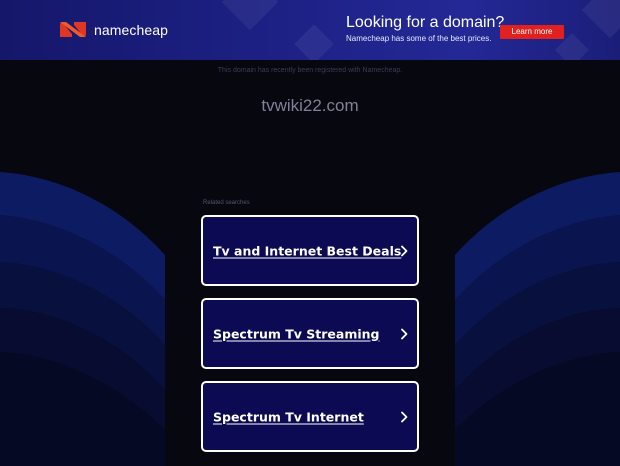 The height and width of the screenshot is (466, 620). I want to click on related-searches-heading: Related searches, so click(226, 203).